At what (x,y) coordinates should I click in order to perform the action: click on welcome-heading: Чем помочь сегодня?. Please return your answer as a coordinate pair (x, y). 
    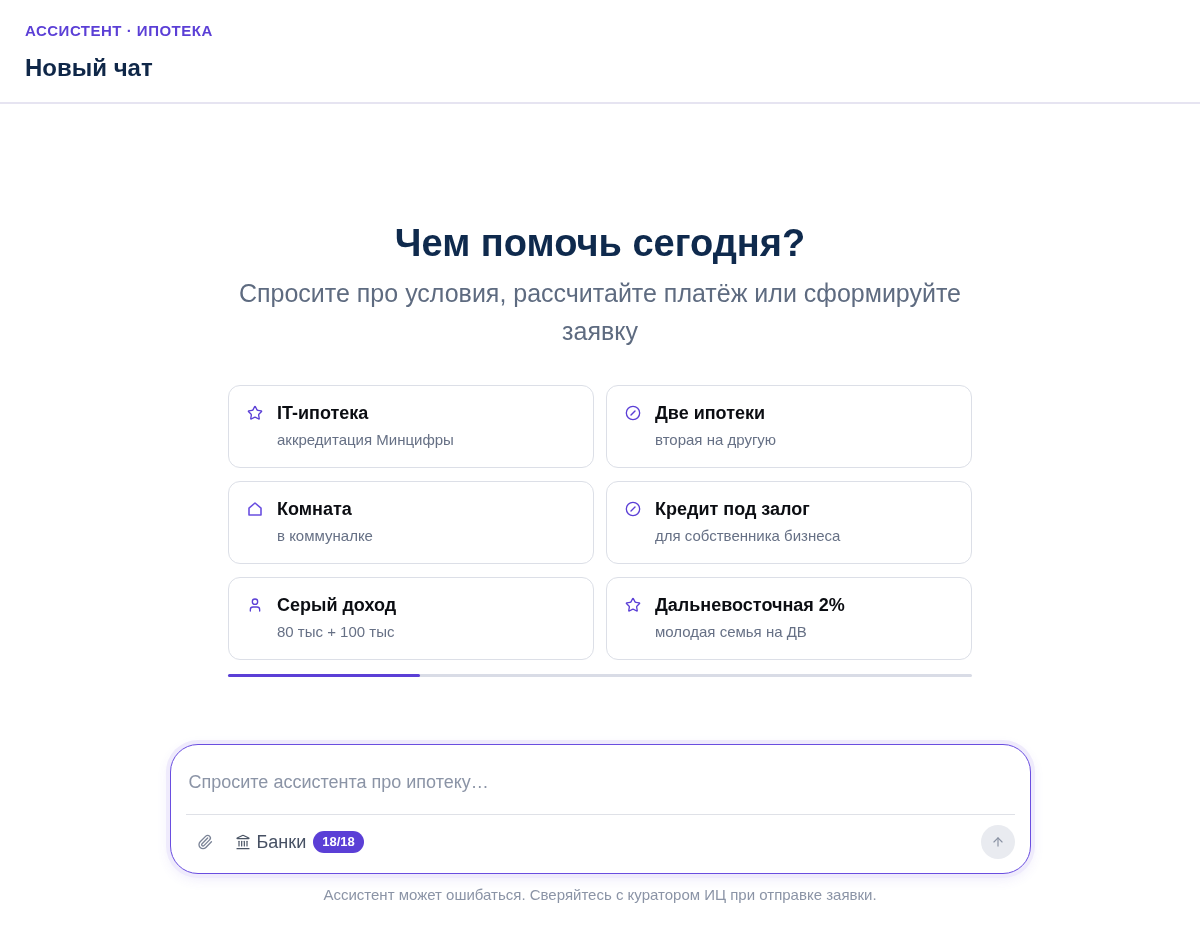
    Looking at the image, I should click on (600, 243).